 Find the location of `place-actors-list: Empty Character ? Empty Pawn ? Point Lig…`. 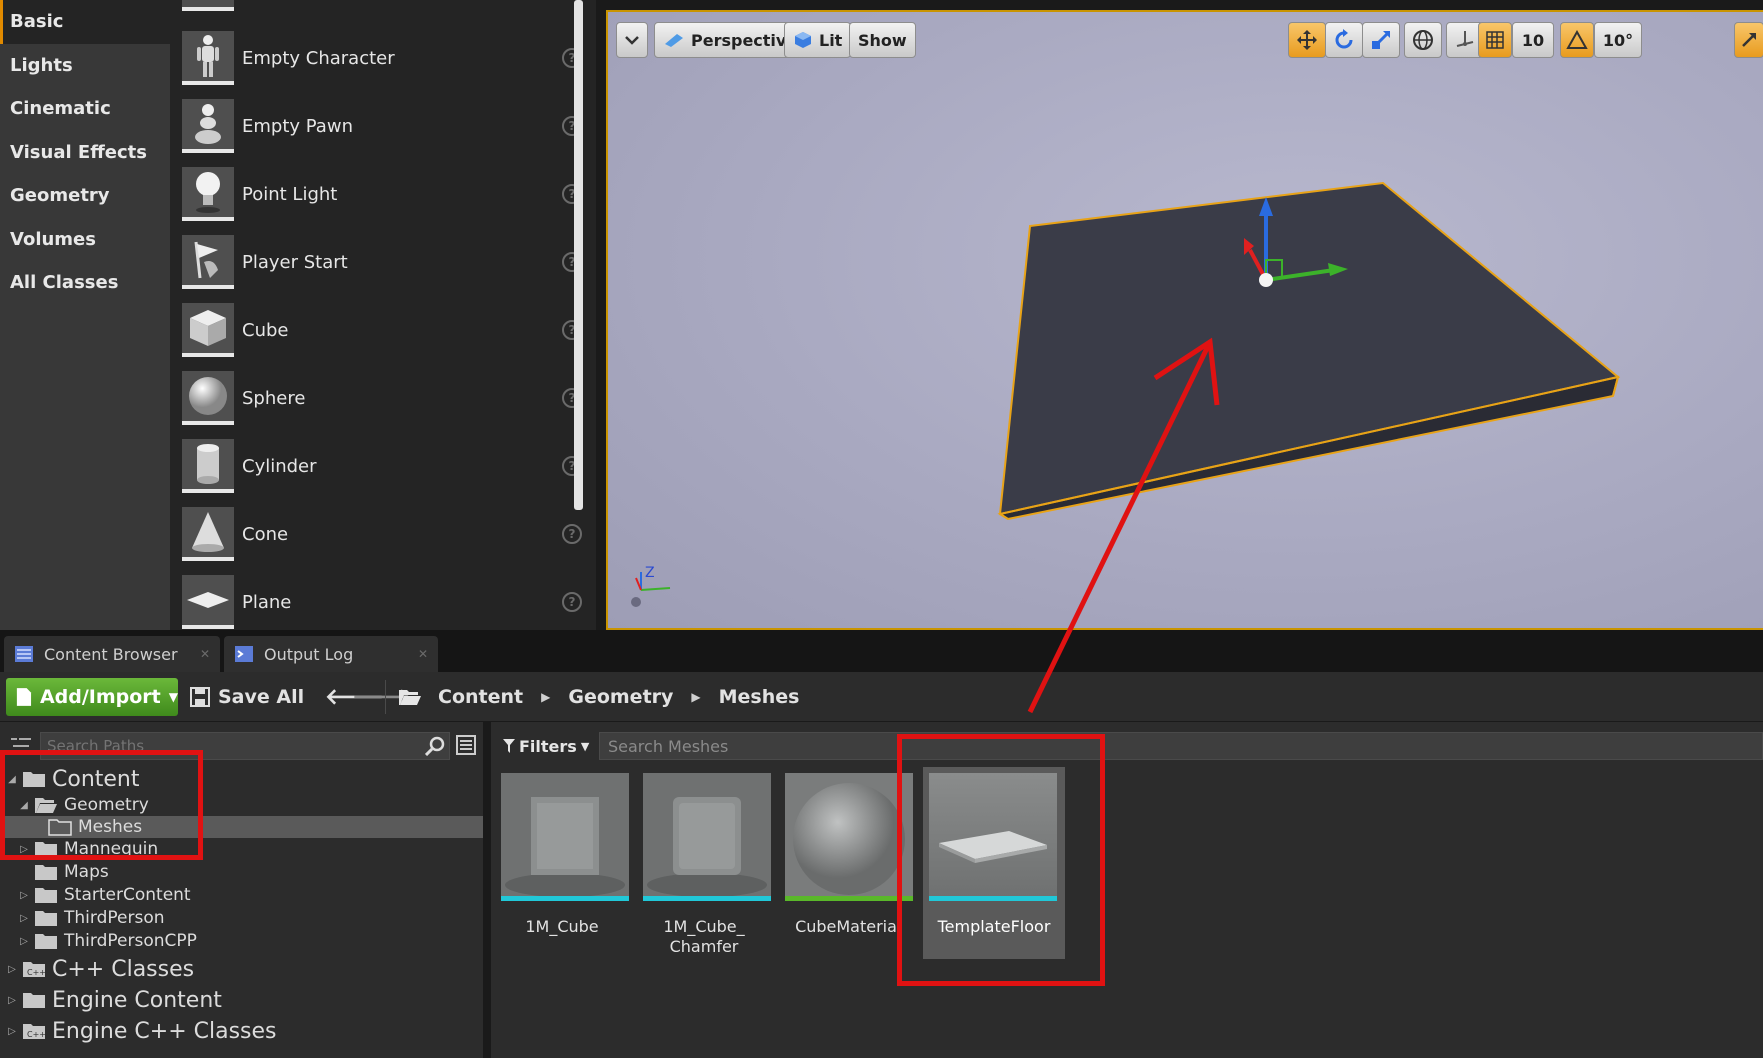

place-actors-list: Empty Character ? Empty Pawn ? Point Lig… is located at coordinates (383, 315).